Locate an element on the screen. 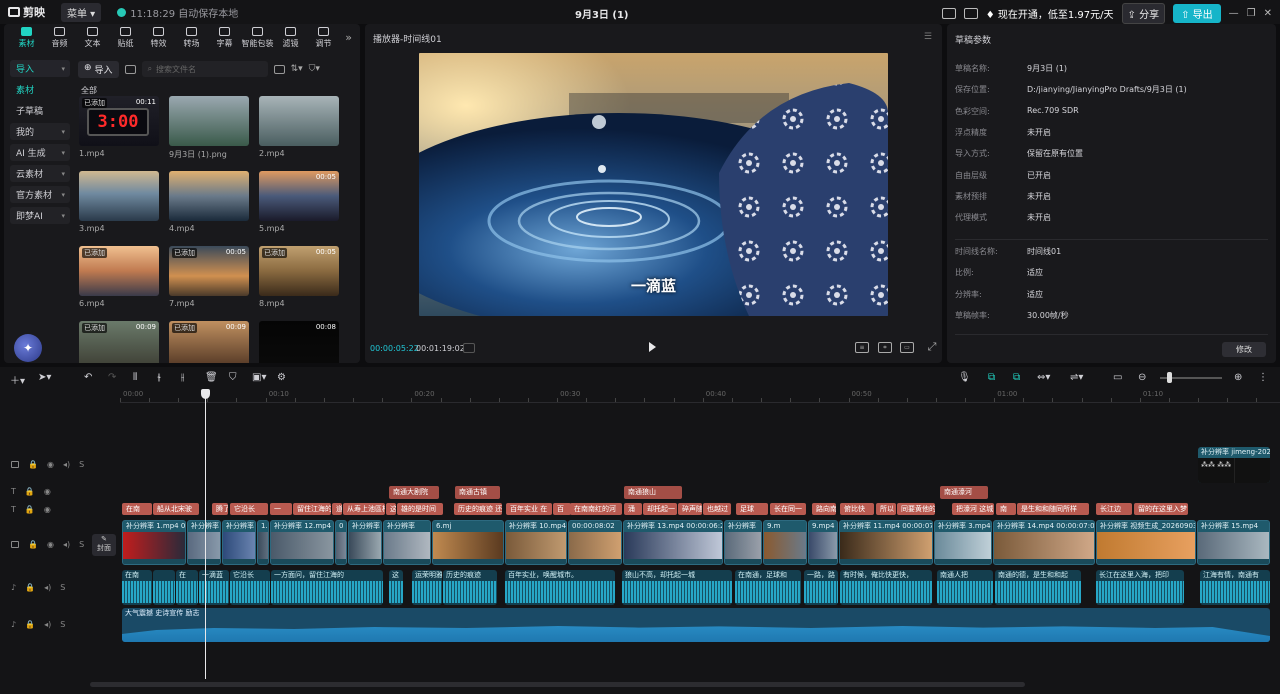 This screenshot has height=694, width=1280. zoom-slider-handle is located at coordinates (1169, 377).